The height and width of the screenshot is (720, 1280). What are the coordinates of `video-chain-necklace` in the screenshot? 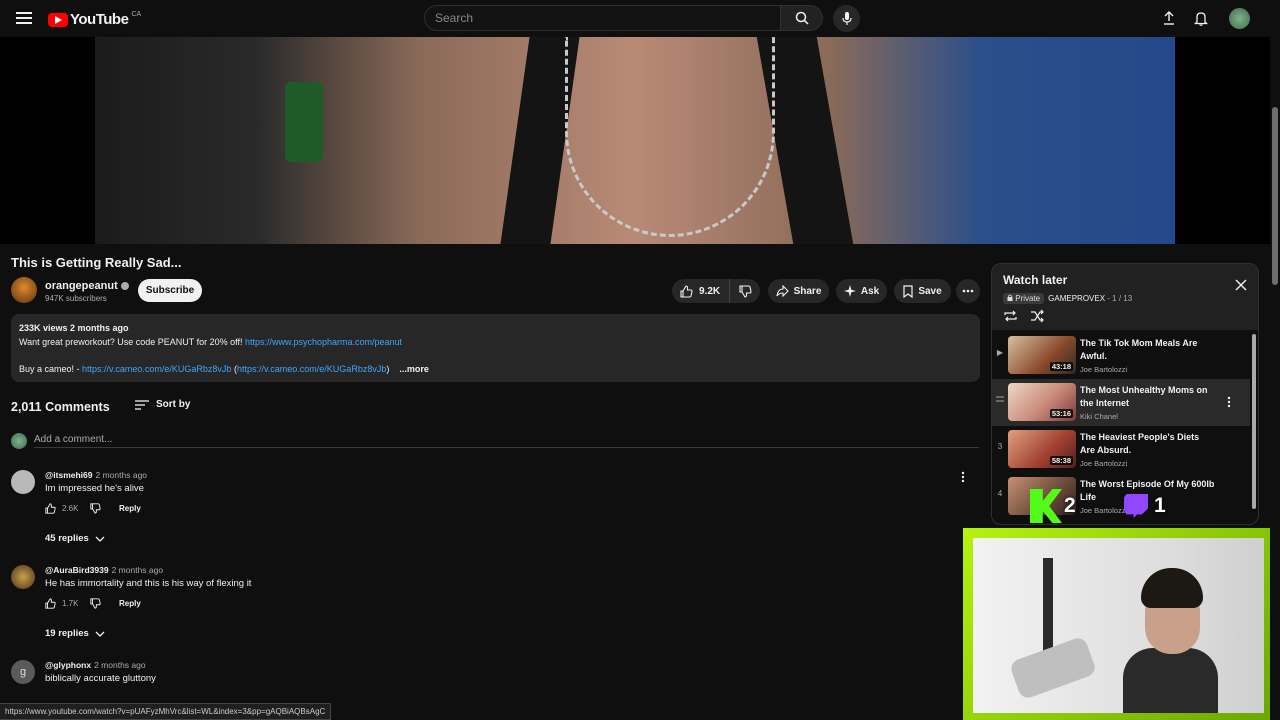 It's located at (670, 137).